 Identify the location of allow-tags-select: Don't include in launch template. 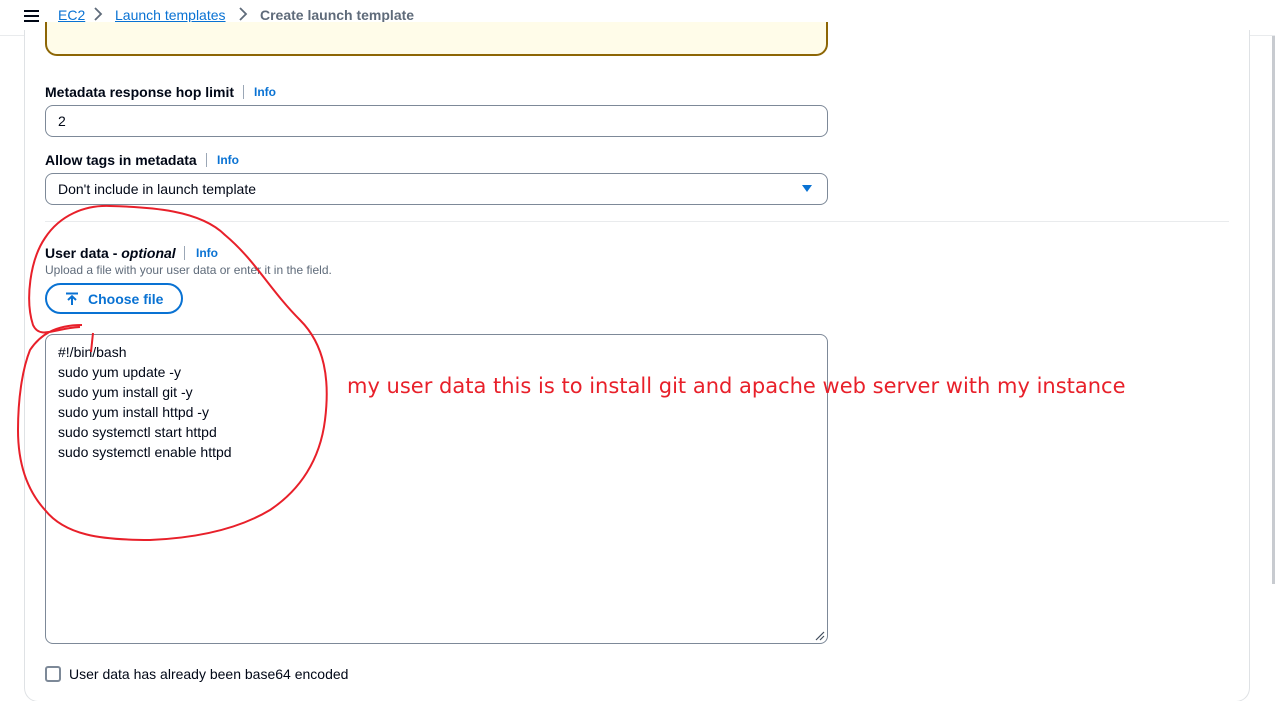
(436, 189).